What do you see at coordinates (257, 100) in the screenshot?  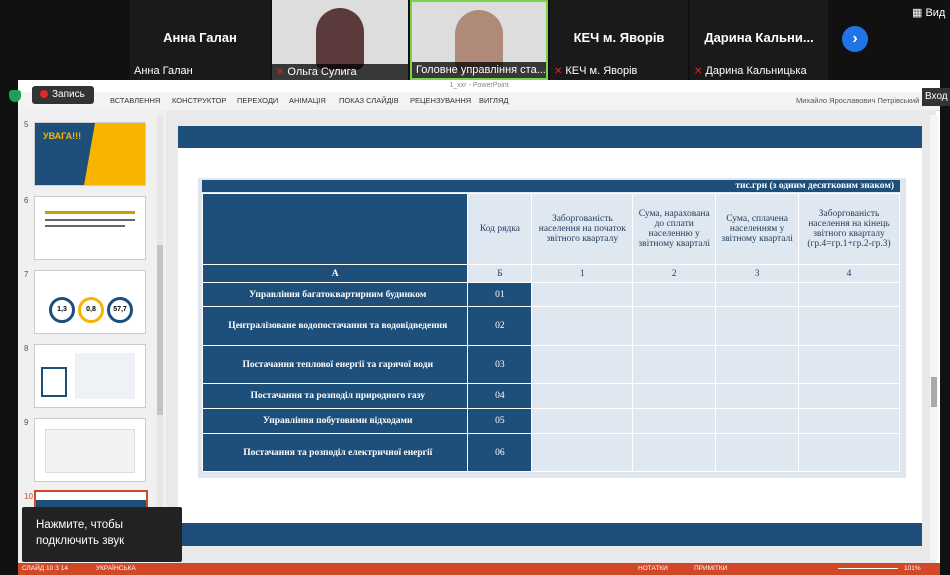 I see `tab-transitions: ПЕРЕХОДИ` at bounding box center [257, 100].